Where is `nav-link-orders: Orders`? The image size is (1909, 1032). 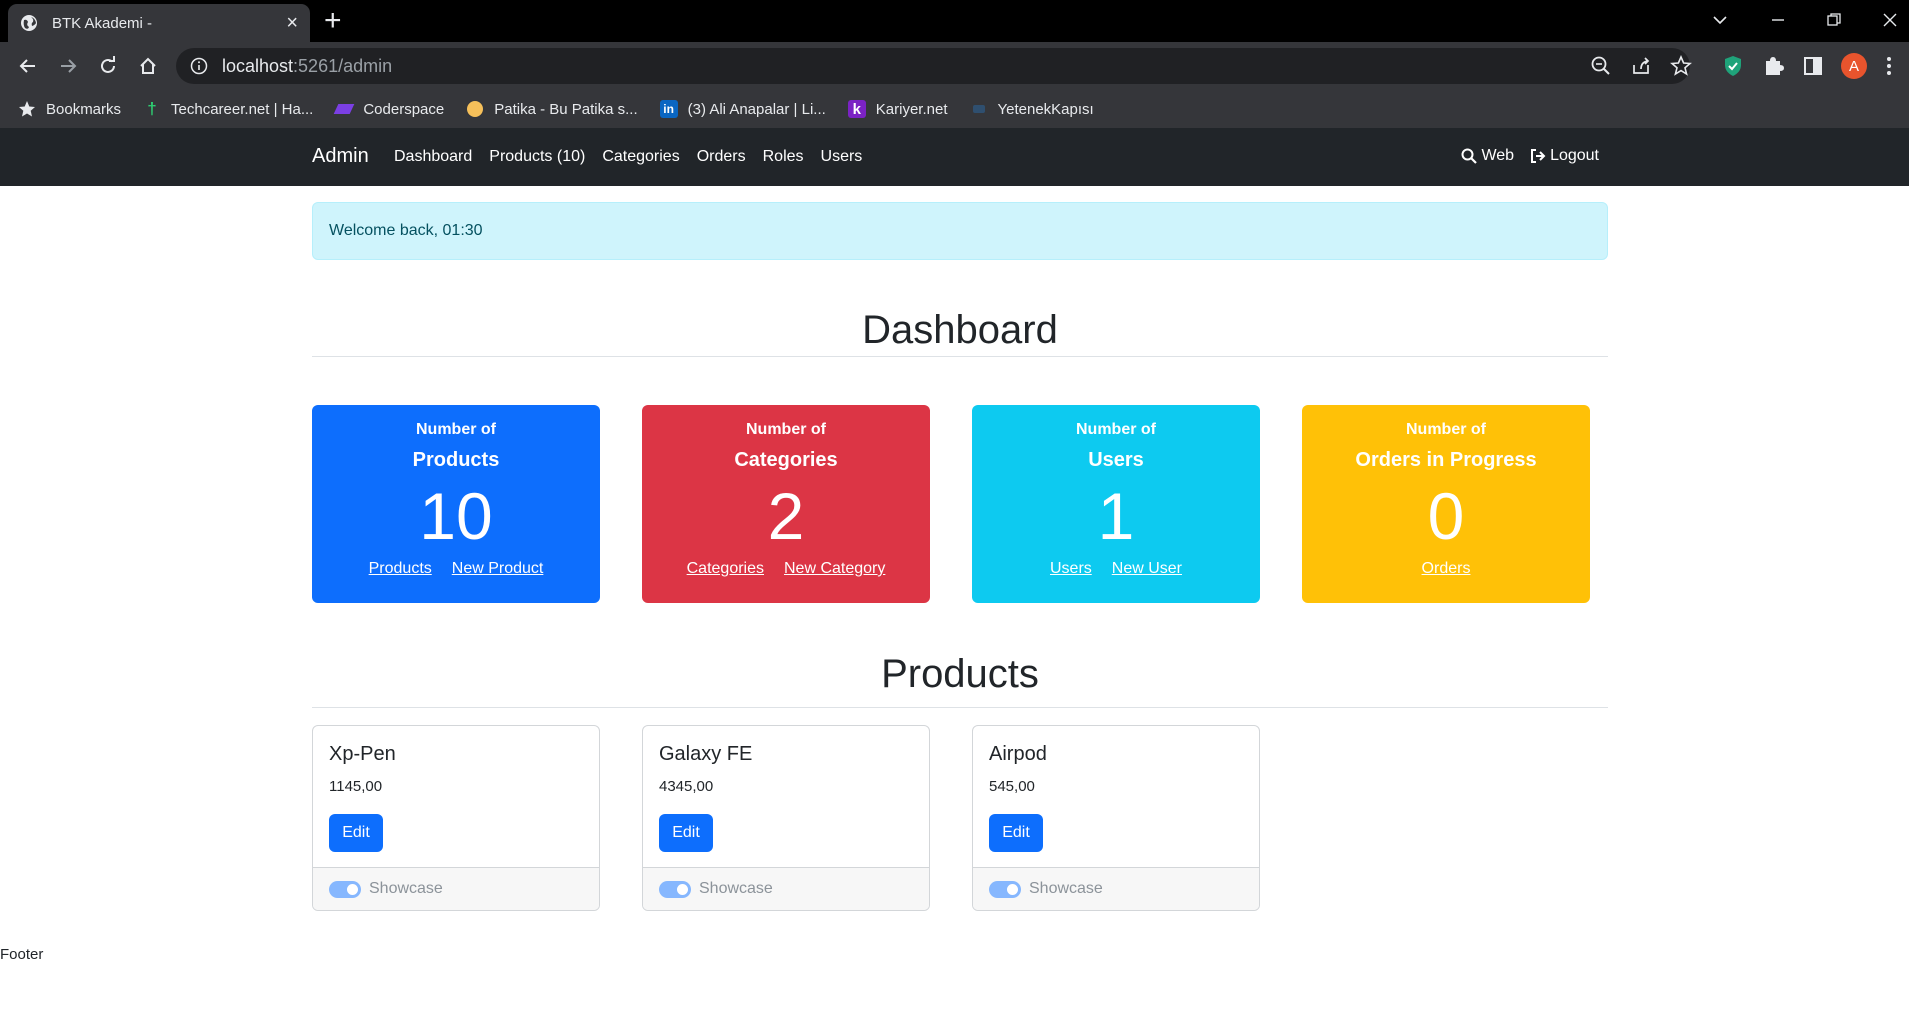
nav-link-orders: Orders is located at coordinates (721, 157).